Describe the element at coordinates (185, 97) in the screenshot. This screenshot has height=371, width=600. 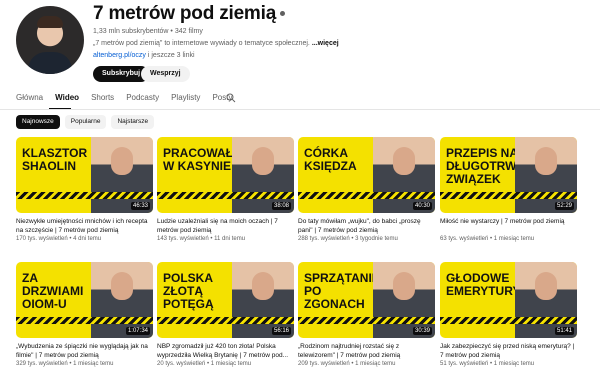
I see `tab-playlists: Playlisty` at that location.